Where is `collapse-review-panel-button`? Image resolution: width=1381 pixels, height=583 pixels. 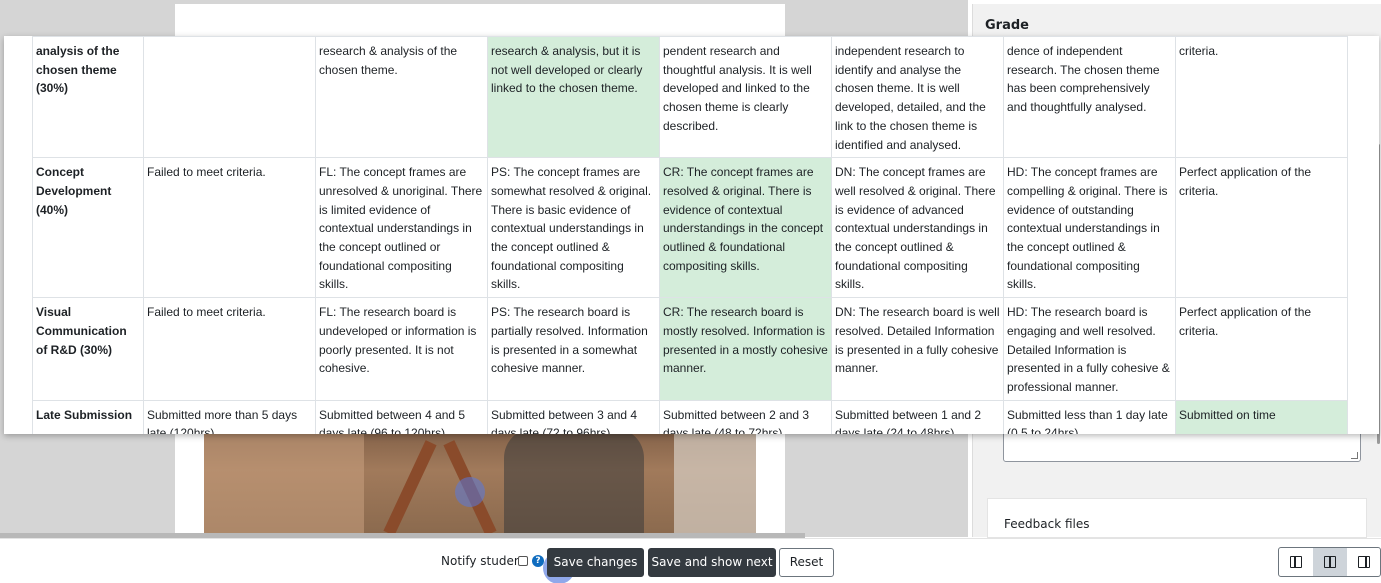
collapse-review-panel-button is located at coordinates (1296, 562).